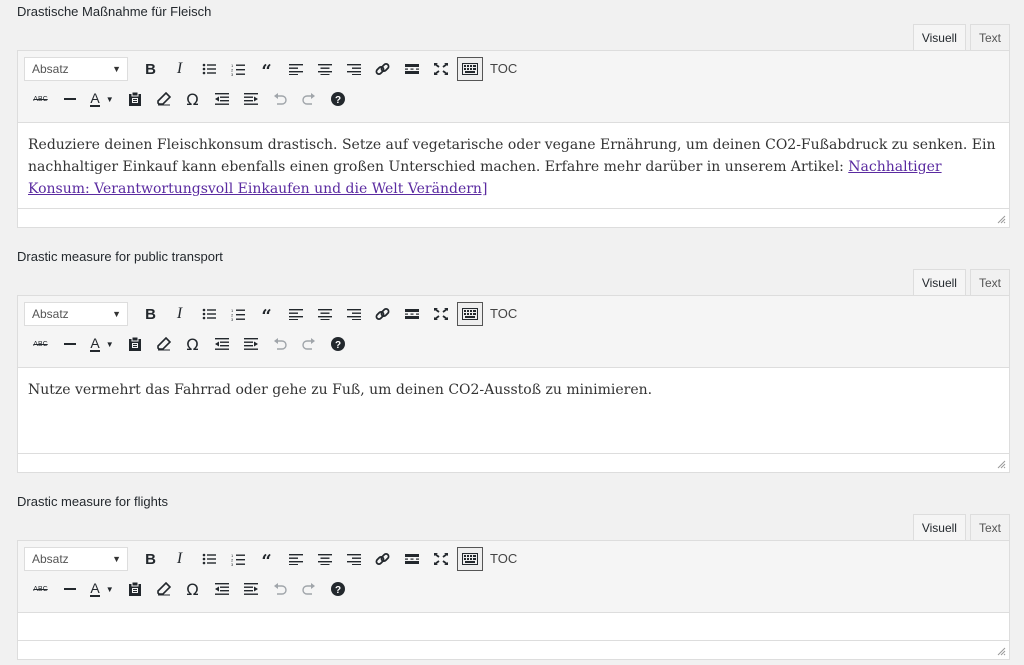 The image size is (1024, 665). I want to click on italic-icon: I, so click(179, 313).